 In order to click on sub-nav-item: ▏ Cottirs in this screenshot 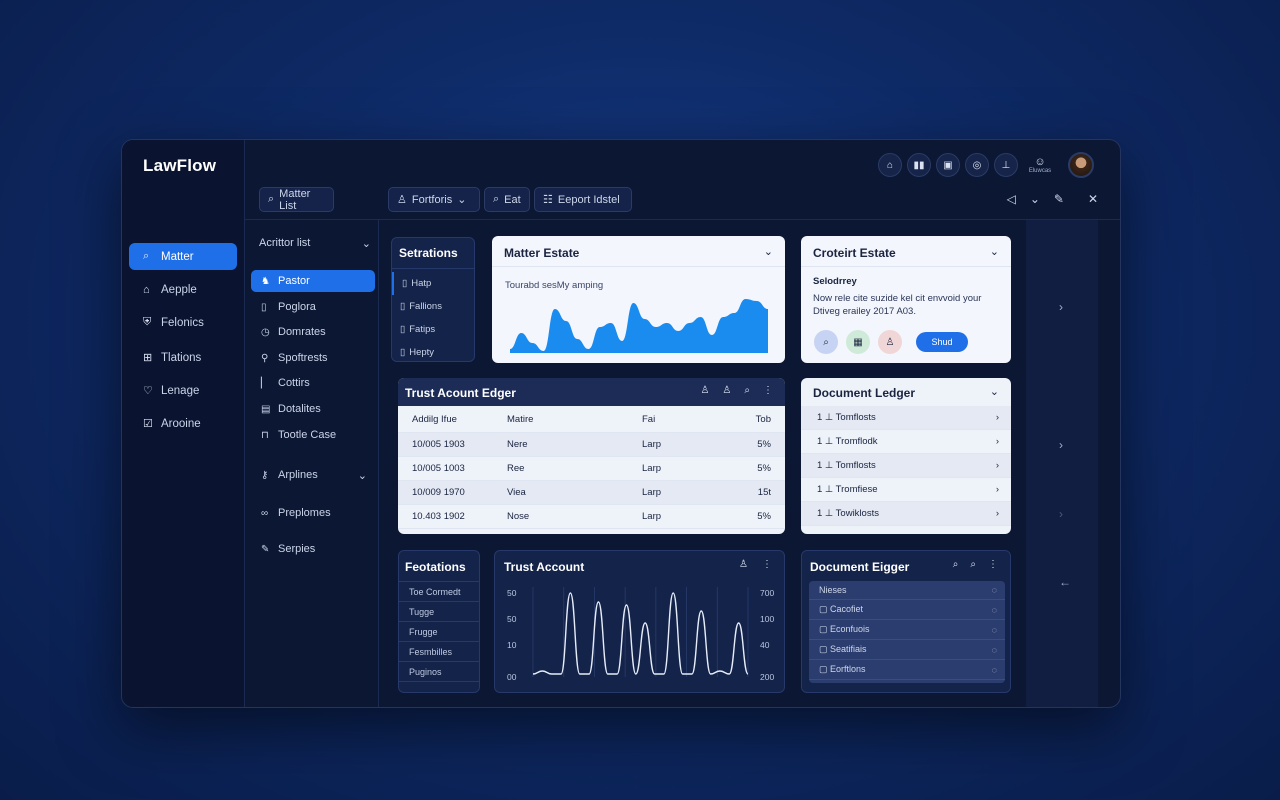, I will do `click(313, 383)`.